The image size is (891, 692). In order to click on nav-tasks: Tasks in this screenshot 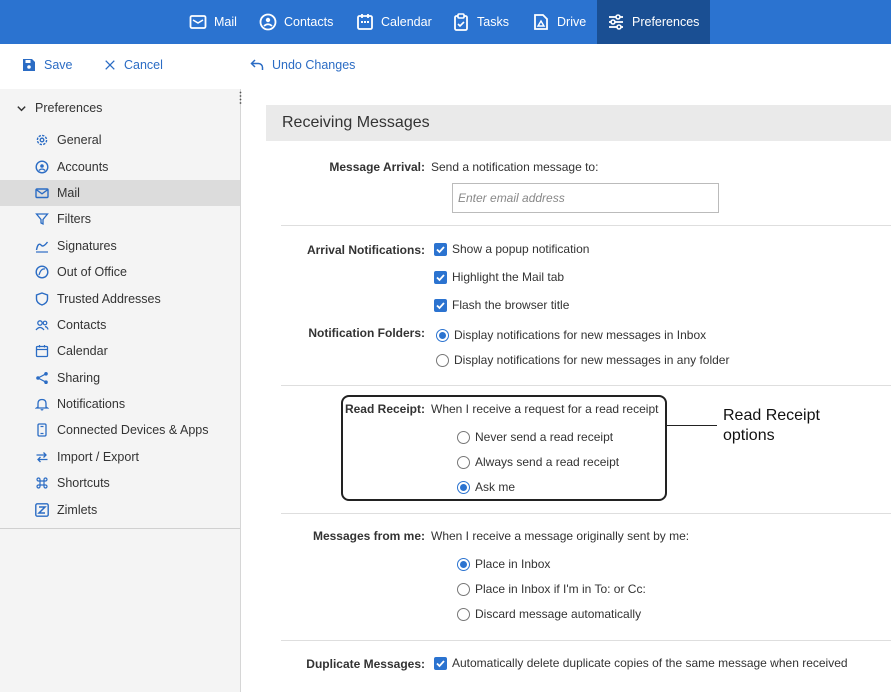, I will do `click(480, 22)`.